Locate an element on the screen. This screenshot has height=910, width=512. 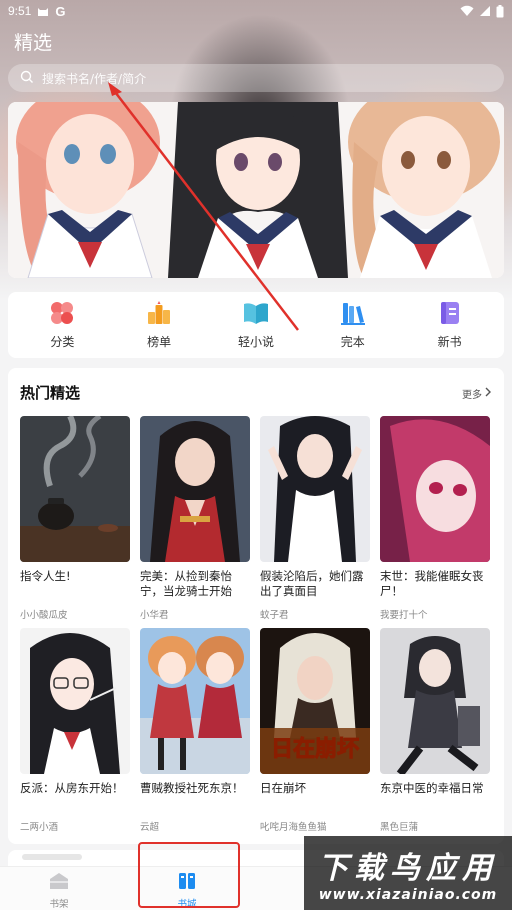
open-book-icon is located at coordinates (256, 313).